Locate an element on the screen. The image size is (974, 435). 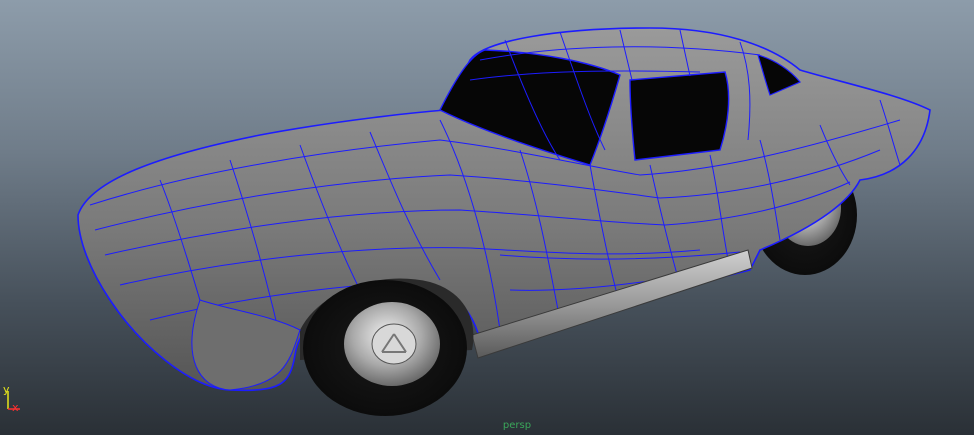
x-axis-label: x is located at coordinates (15, 407).